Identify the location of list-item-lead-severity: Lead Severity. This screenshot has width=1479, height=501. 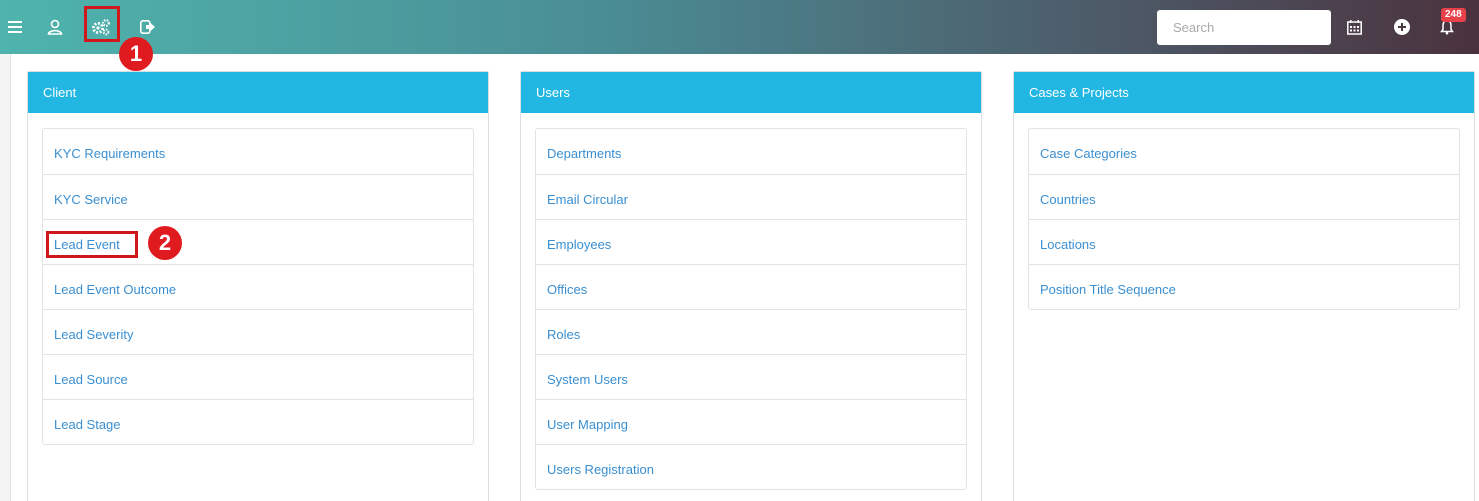
(258, 331).